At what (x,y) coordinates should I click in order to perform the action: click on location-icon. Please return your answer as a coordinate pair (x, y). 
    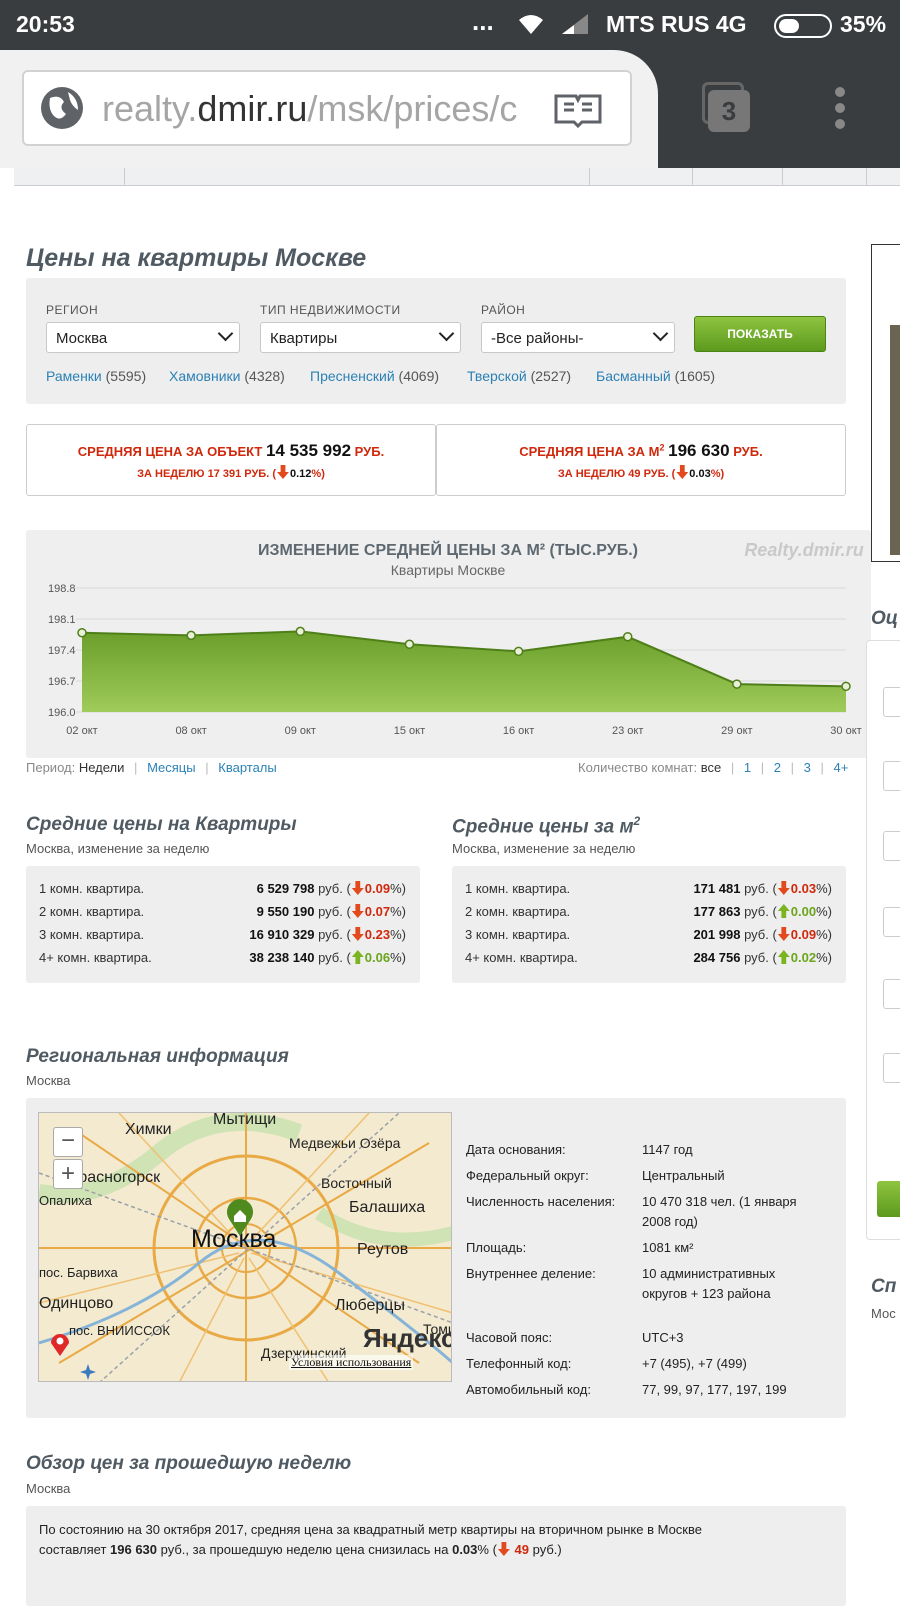
    Looking at the image, I should click on (60, 1344).